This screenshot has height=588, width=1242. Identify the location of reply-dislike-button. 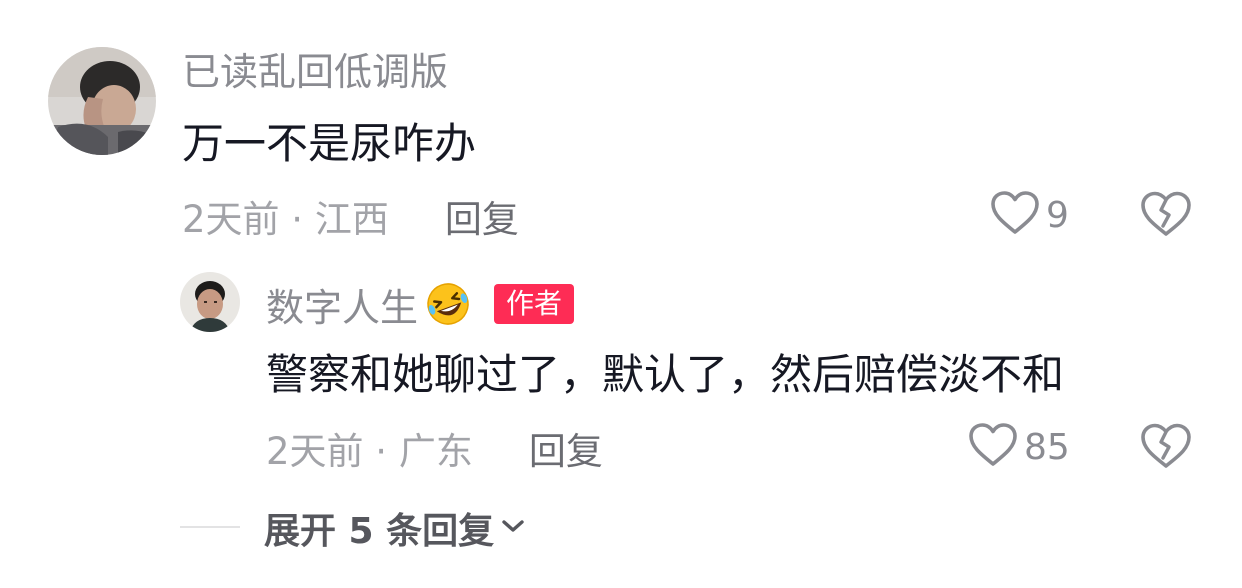
(1166, 447).